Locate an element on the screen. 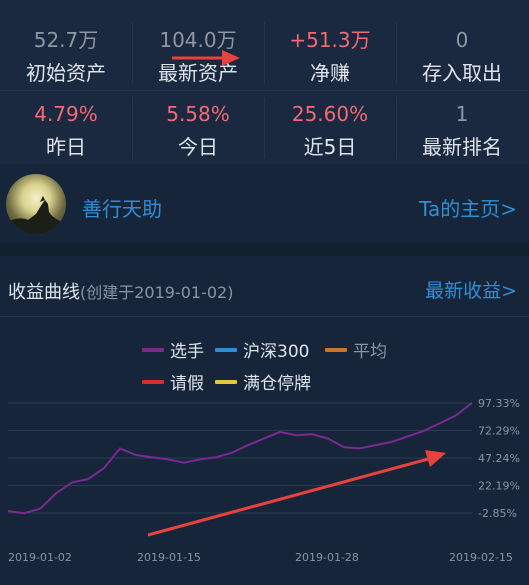 Image resolution: width=529 pixels, height=585 pixels. curve-title-text: 收益曲线 is located at coordinates (44, 292).